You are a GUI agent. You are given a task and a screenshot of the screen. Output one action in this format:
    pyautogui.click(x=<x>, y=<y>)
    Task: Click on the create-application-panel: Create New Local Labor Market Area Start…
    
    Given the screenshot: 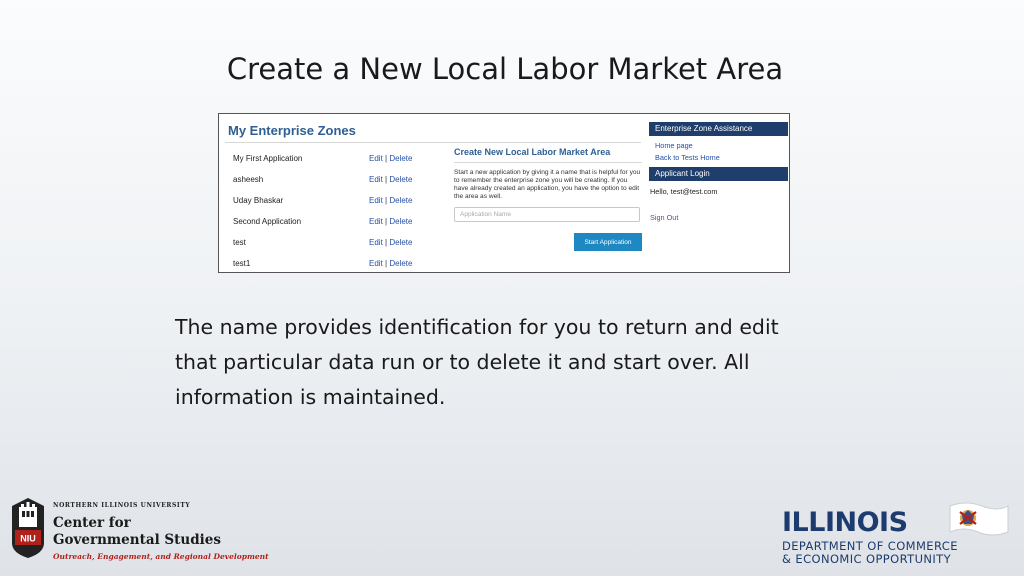 What is the action you would take?
    pyautogui.click(x=548, y=198)
    